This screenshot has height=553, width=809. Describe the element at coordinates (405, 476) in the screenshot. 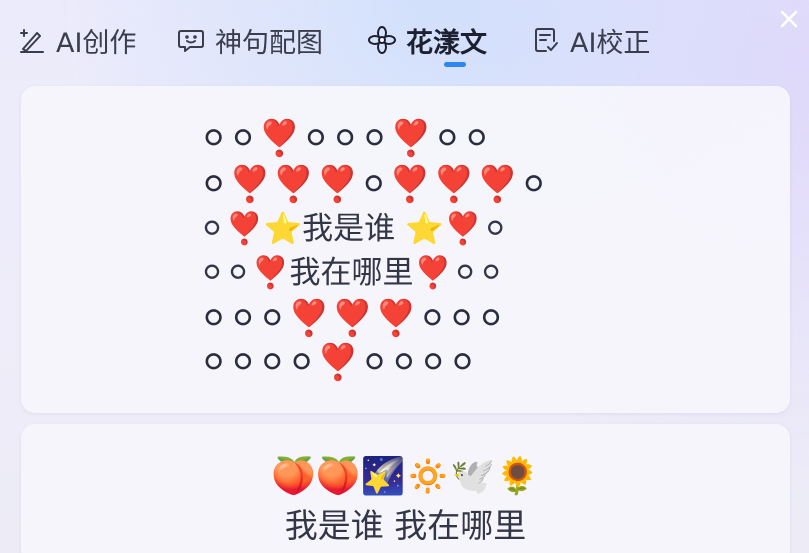

I see `emoji-line: 🍑🍑🌠🔅🕊️🌻` at that location.